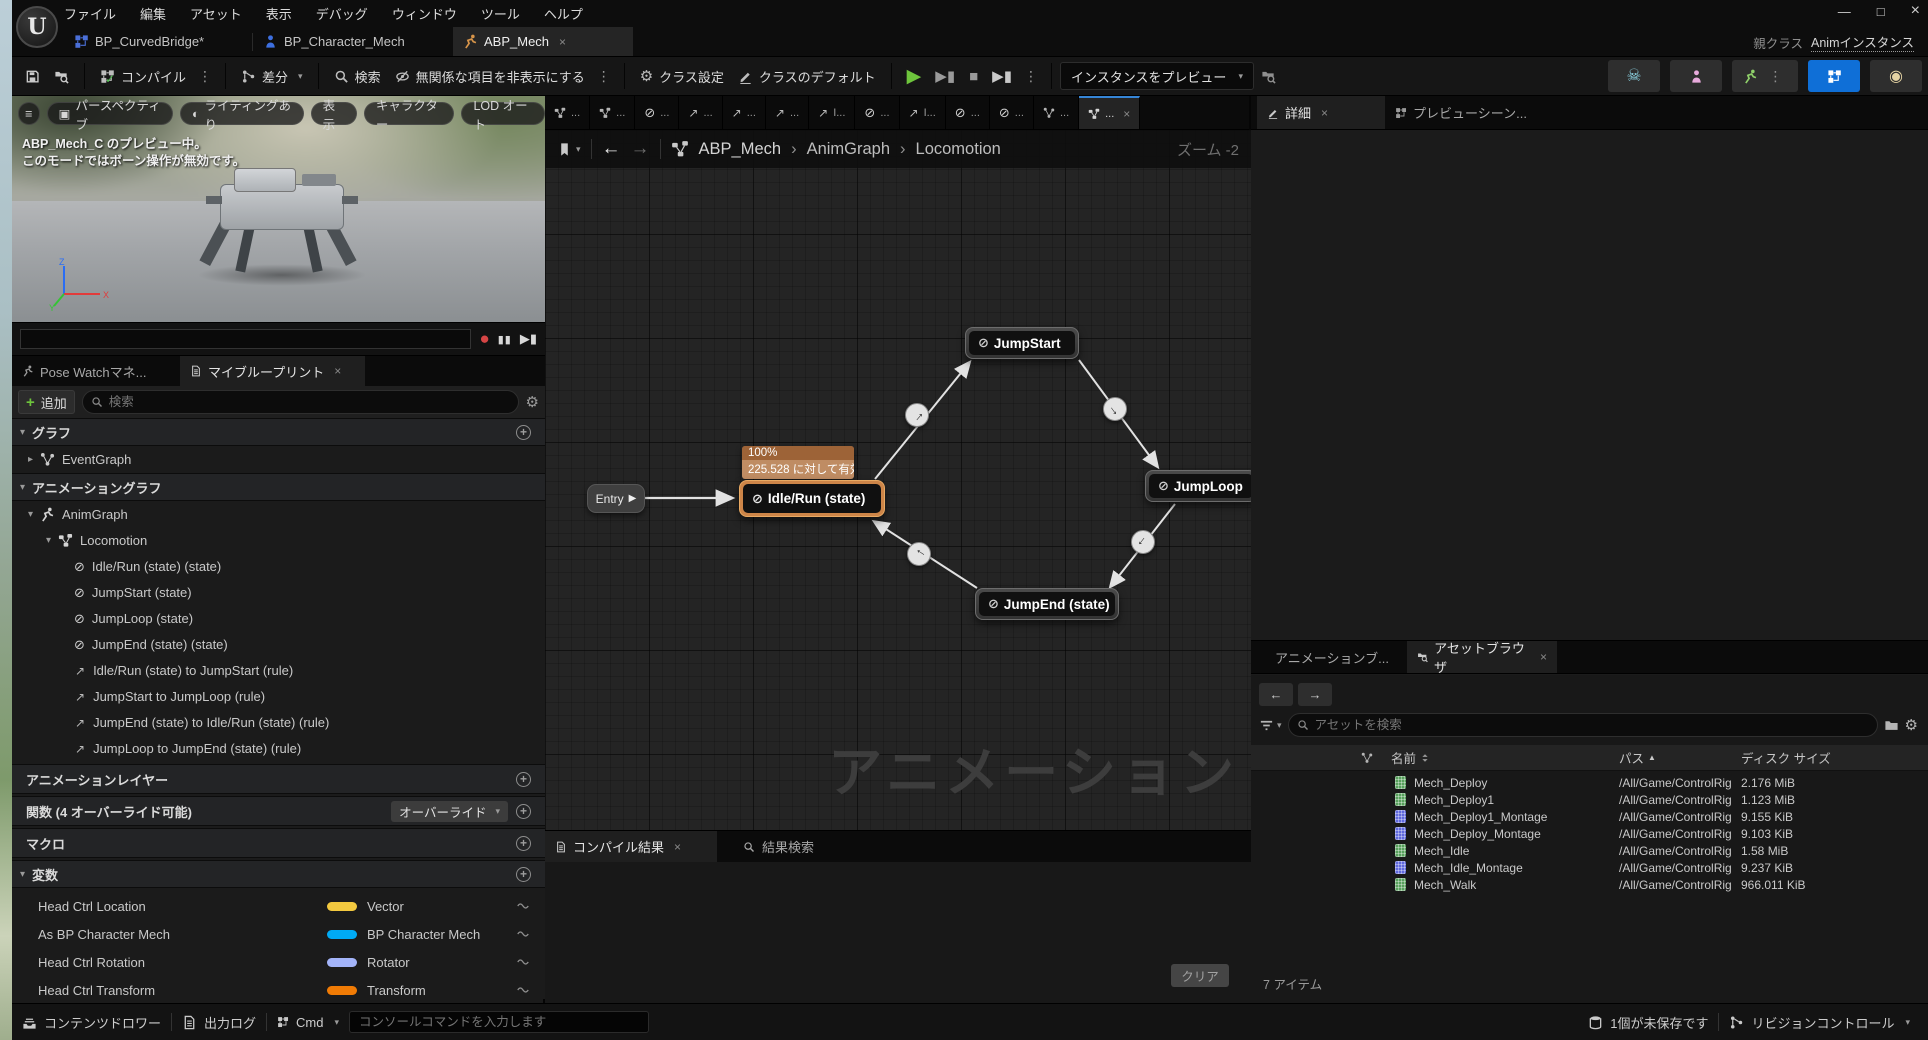 Image resolution: width=1928 pixels, height=1040 pixels. I want to click on add-graph-icon: +, so click(523, 432).